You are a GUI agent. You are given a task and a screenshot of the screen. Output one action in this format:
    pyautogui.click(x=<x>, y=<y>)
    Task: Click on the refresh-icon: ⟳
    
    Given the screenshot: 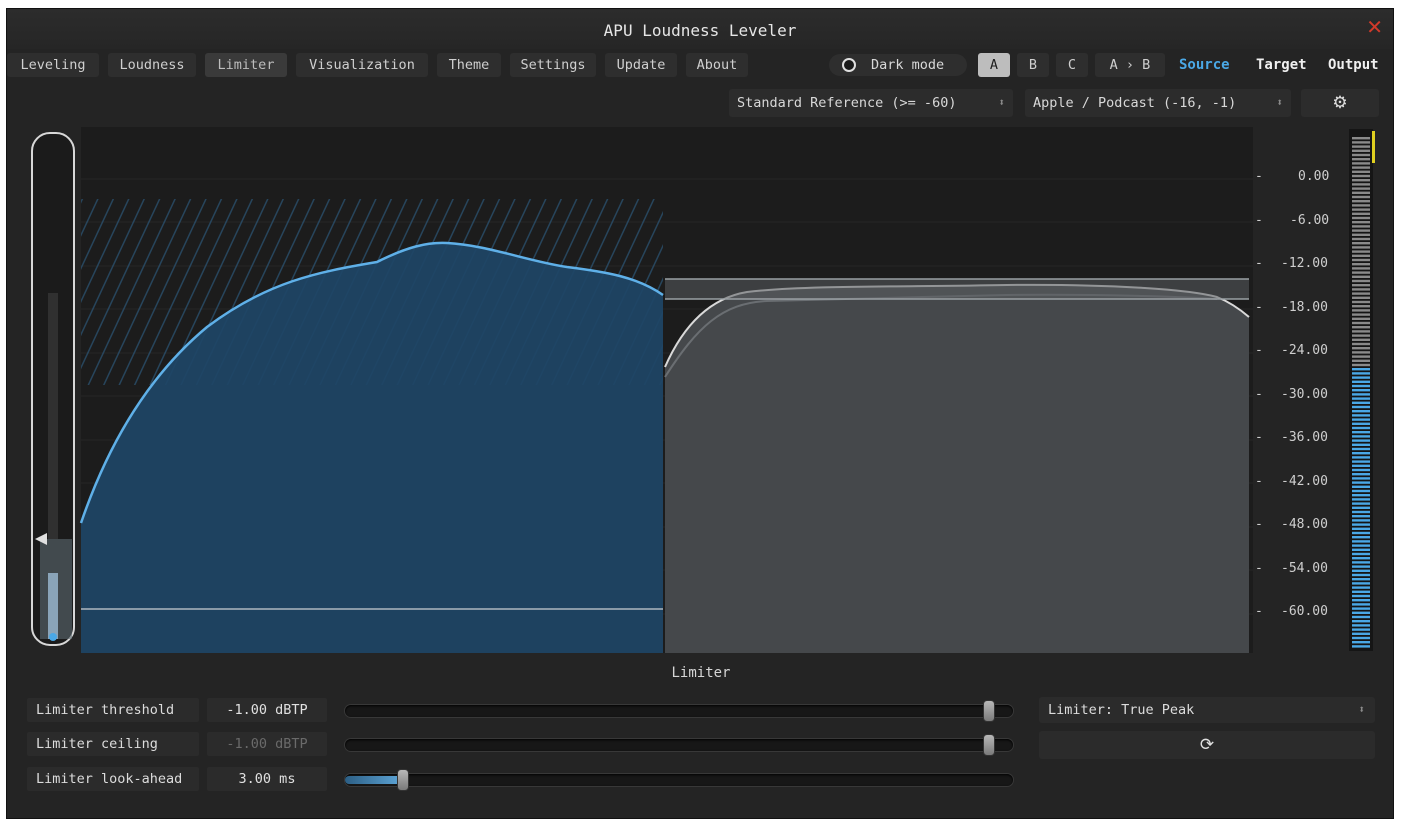 What is the action you would take?
    pyautogui.click(x=1207, y=745)
    